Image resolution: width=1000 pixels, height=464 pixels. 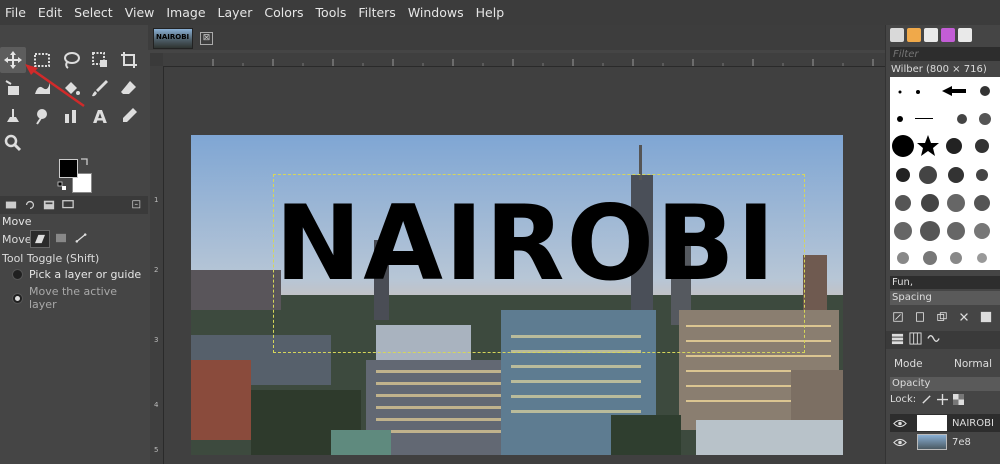 I want to click on layer-item: NAIROBI, so click(x=945, y=423).